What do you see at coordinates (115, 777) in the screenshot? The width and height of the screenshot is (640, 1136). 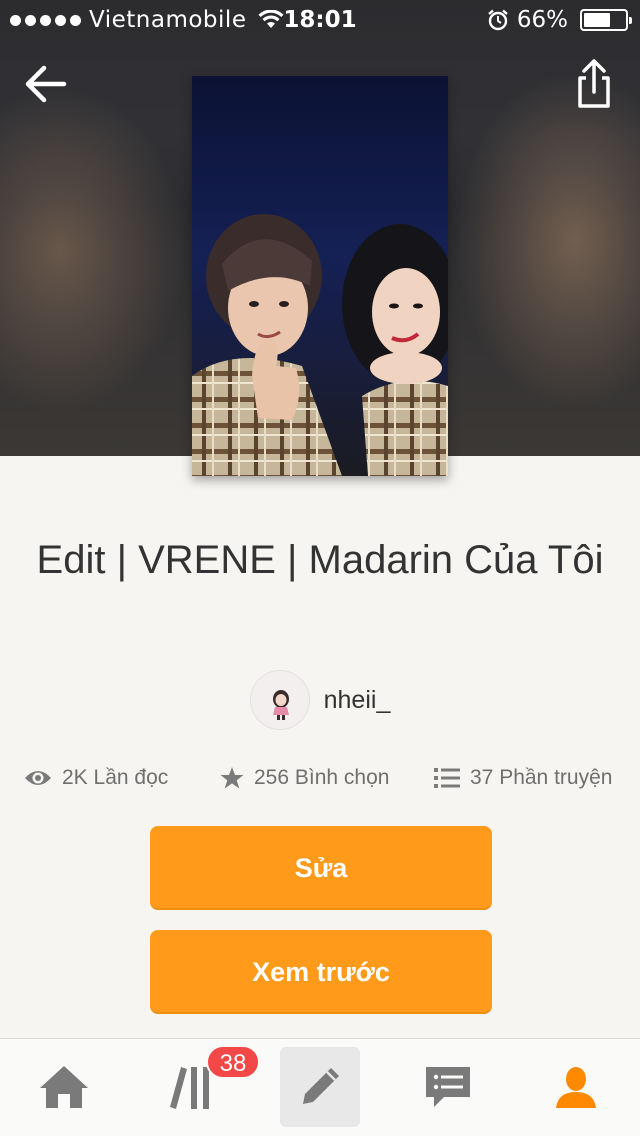 I see `reads-count: 2K Lần đọc` at bounding box center [115, 777].